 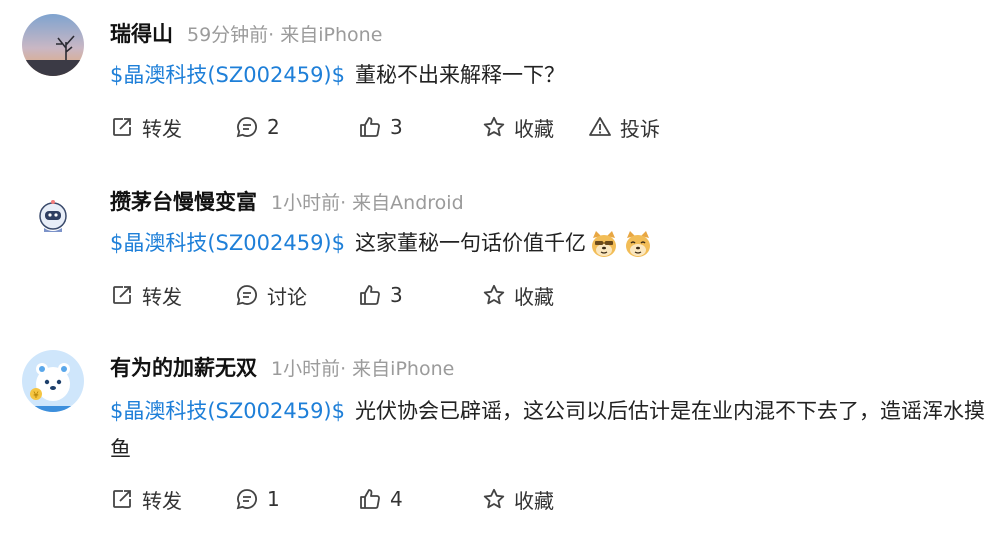 What do you see at coordinates (285, 35) in the screenshot?
I see `post-meta: 59分钟前· 来自iPhone` at bounding box center [285, 35].